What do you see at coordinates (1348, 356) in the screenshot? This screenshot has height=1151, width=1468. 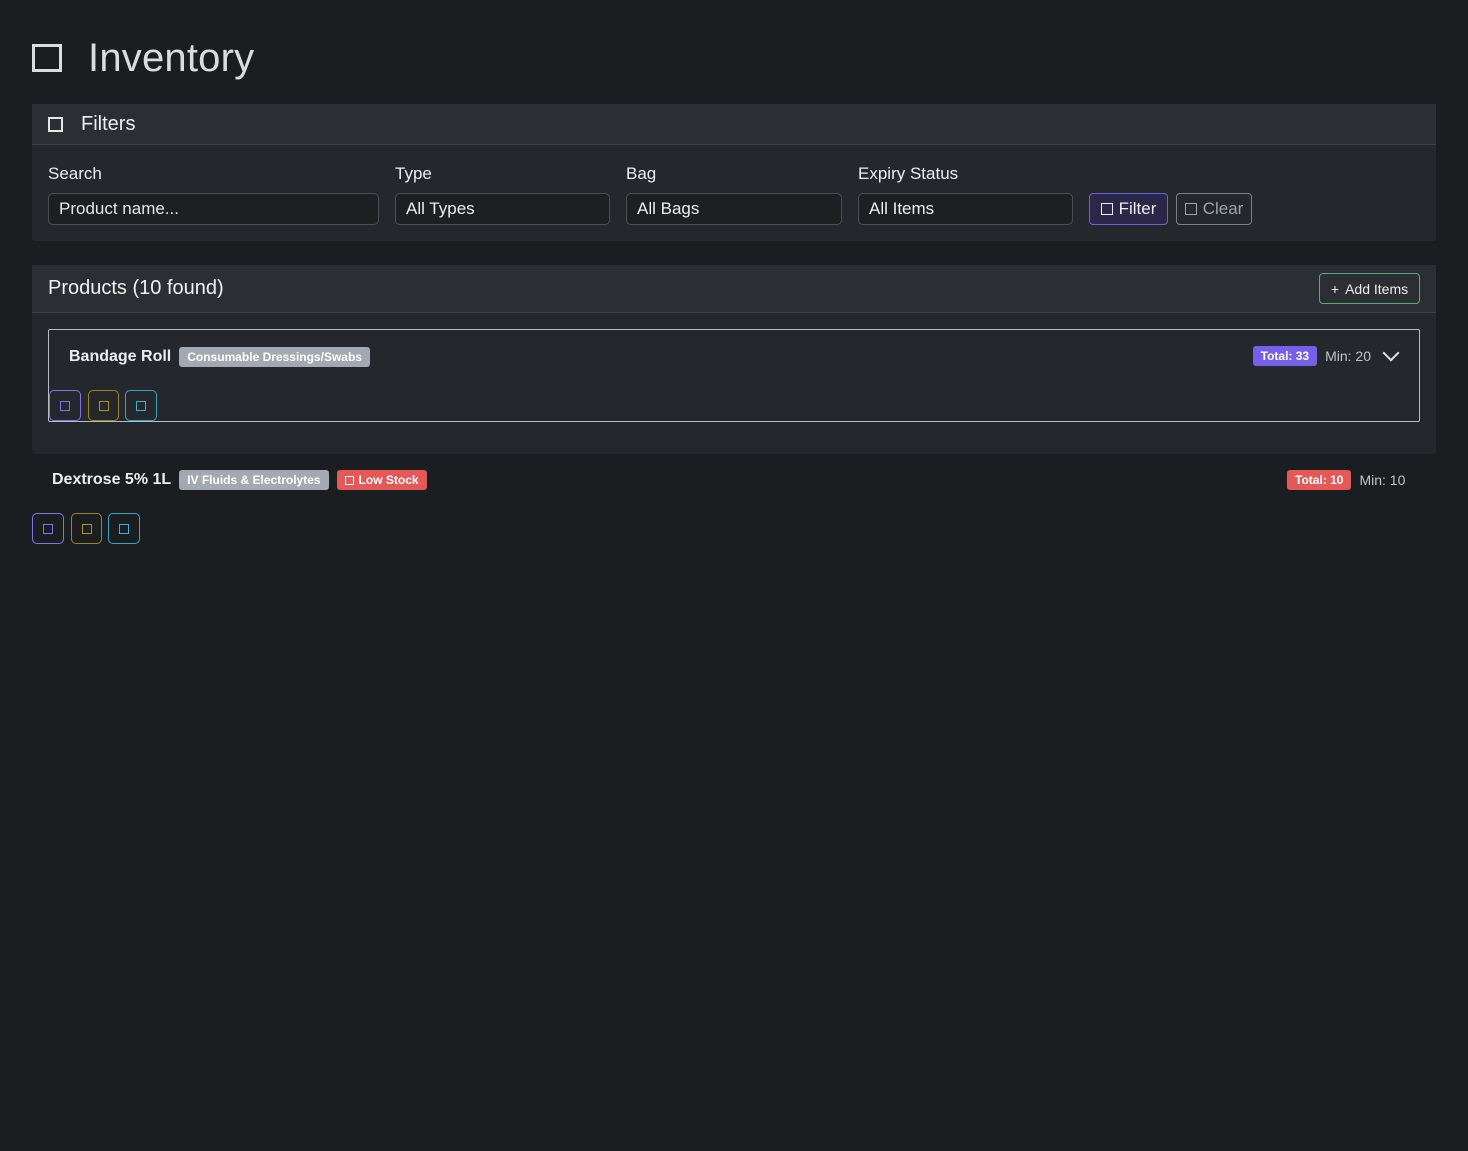 I see `min-quantity: Min: 20` at bounding box center [1348, 356].